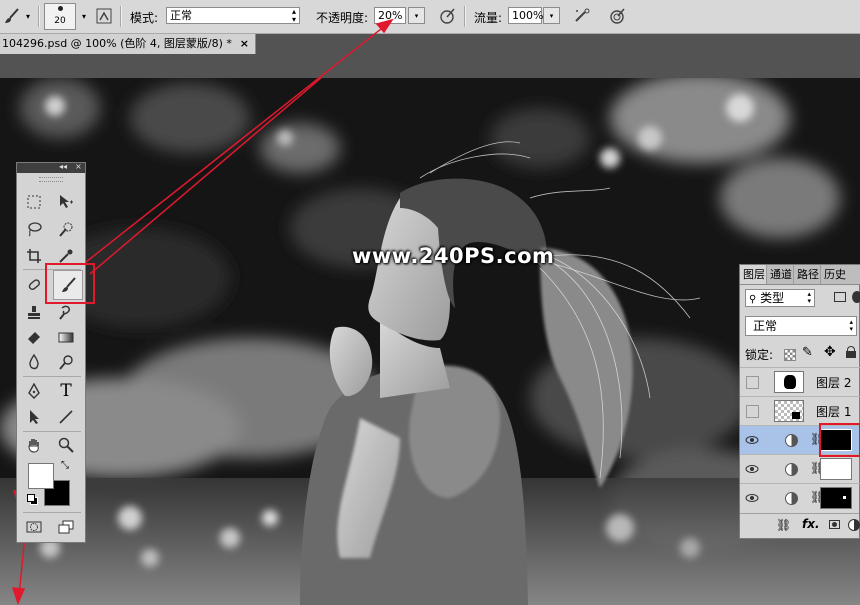  Describe the element at coordinates (34, 312) in the screenshot. I see `clone-stamp-tool-icon` at that location.